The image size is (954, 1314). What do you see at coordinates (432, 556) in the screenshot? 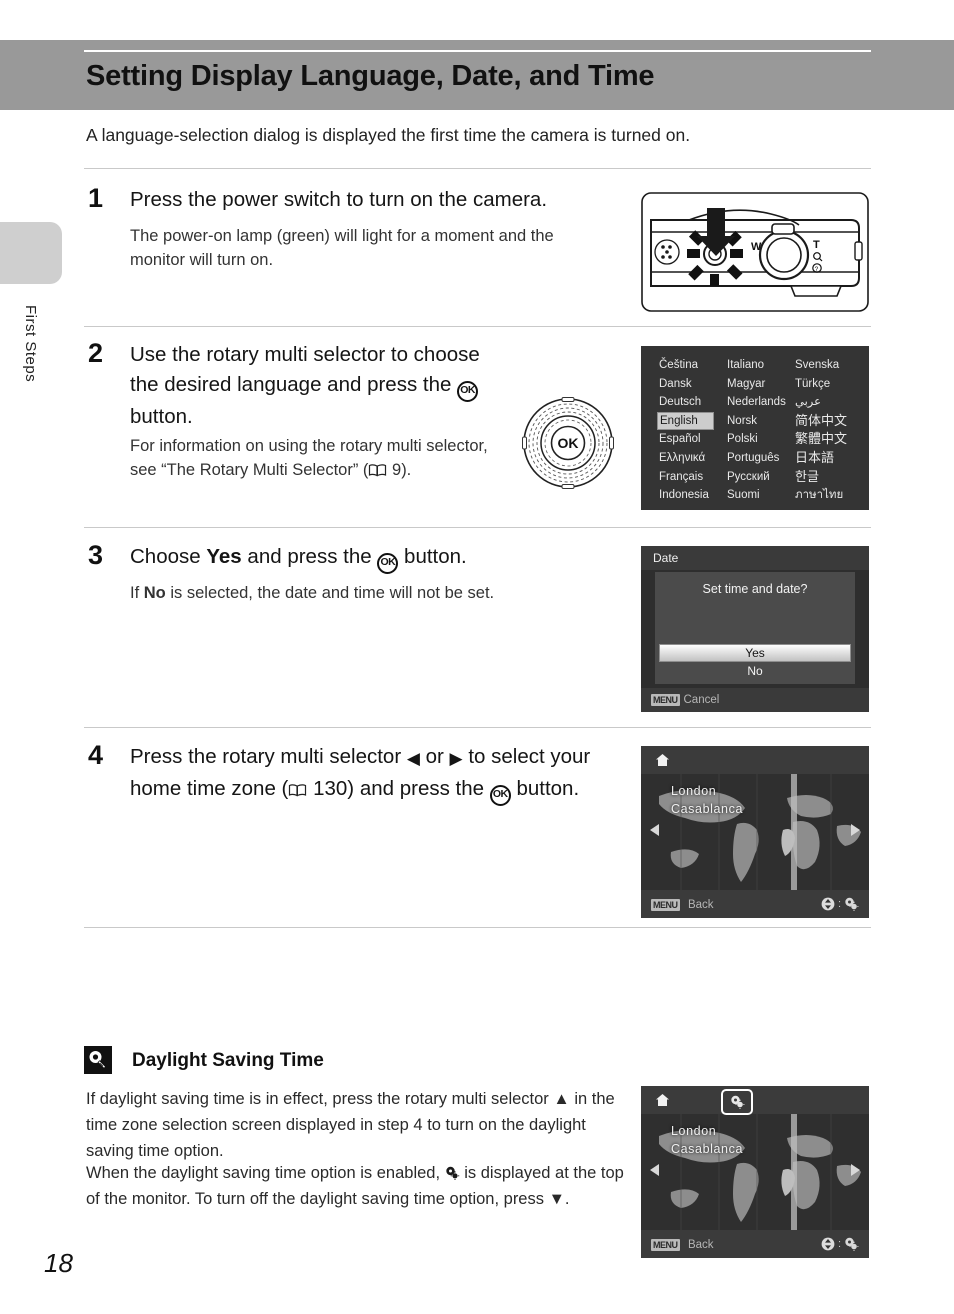
I see `step-3-heading-text-c: button.` at bounding box center [432, 556].